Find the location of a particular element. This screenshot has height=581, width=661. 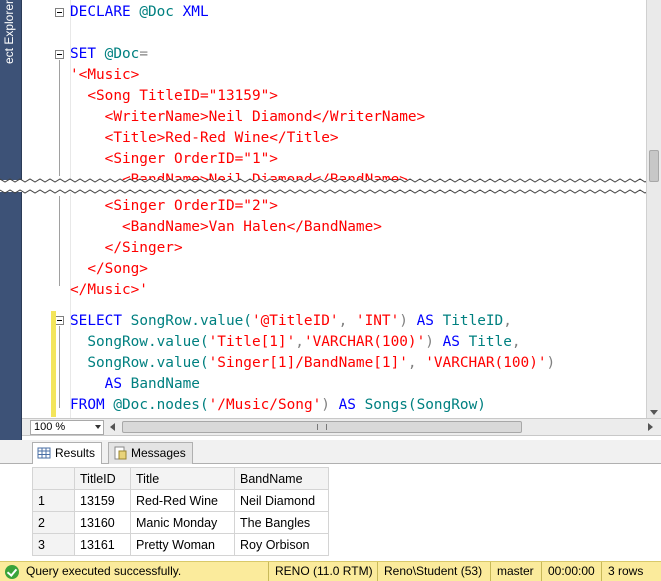

code-token: </Song> is located at coordinates (109, 269).